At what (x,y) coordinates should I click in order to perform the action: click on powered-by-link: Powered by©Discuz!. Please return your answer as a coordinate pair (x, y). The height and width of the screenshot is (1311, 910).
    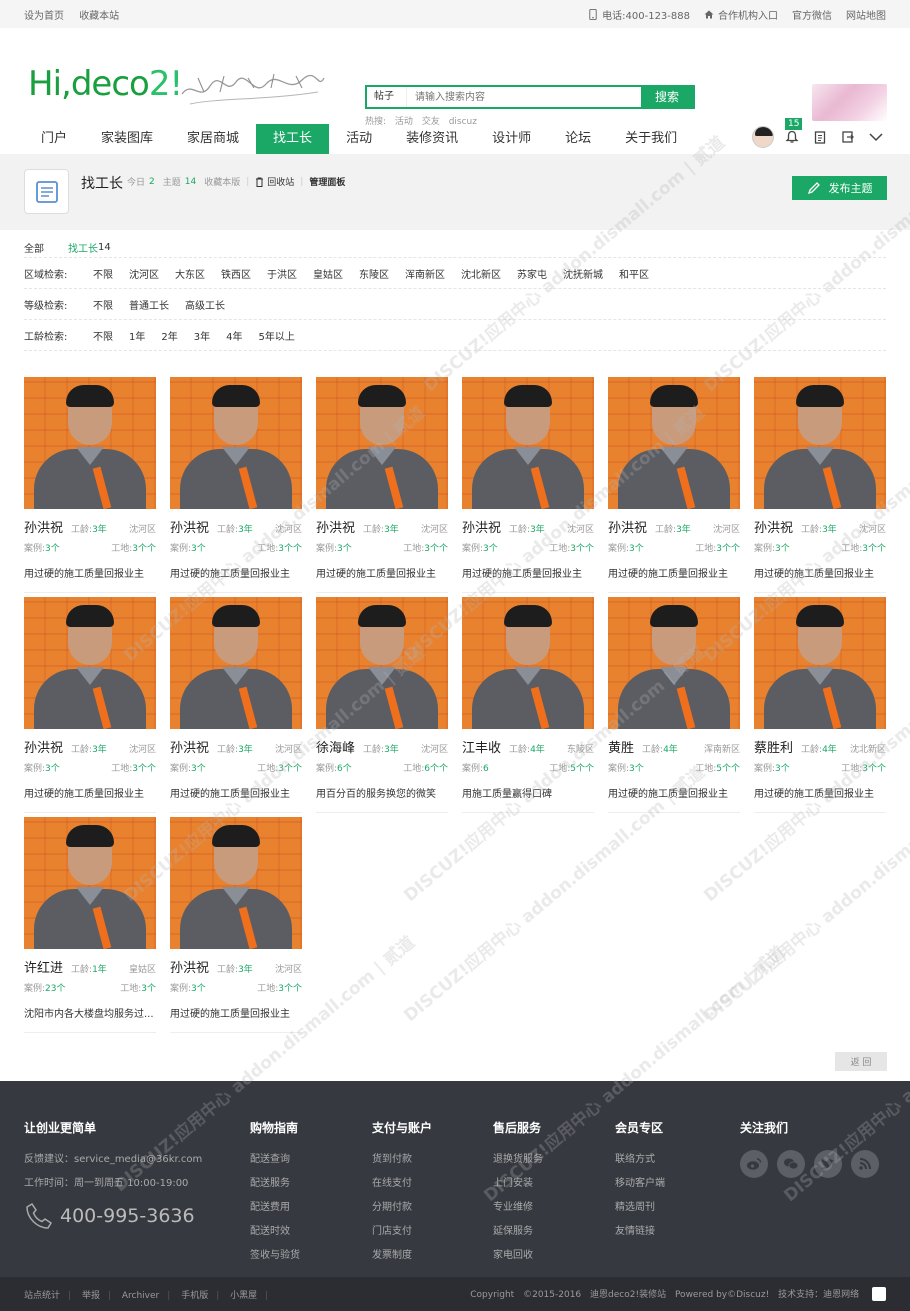
    Looking at the image, I should click on (722, 1295).